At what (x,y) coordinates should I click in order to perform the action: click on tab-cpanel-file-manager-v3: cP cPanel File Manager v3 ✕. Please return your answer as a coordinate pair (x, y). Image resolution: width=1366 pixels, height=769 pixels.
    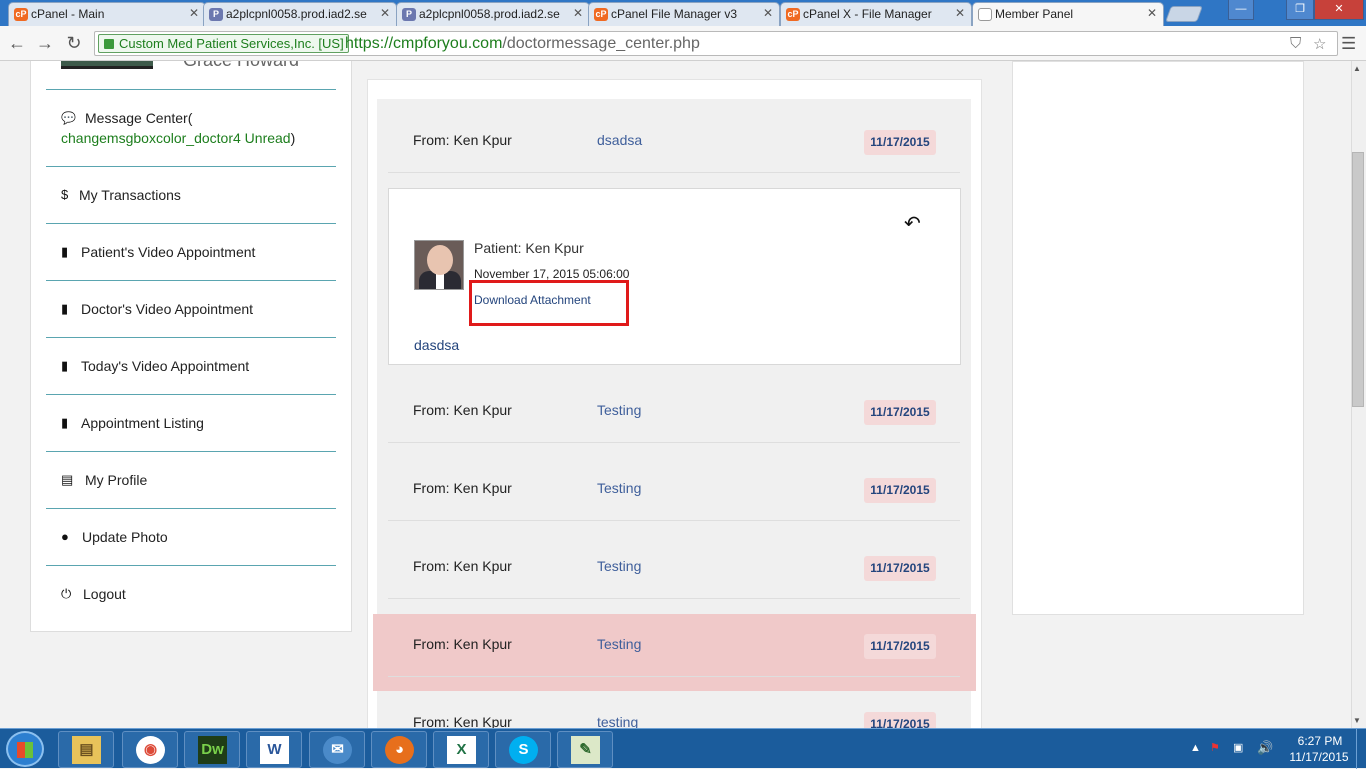
    Looking at the image, I should click on (684, 14).